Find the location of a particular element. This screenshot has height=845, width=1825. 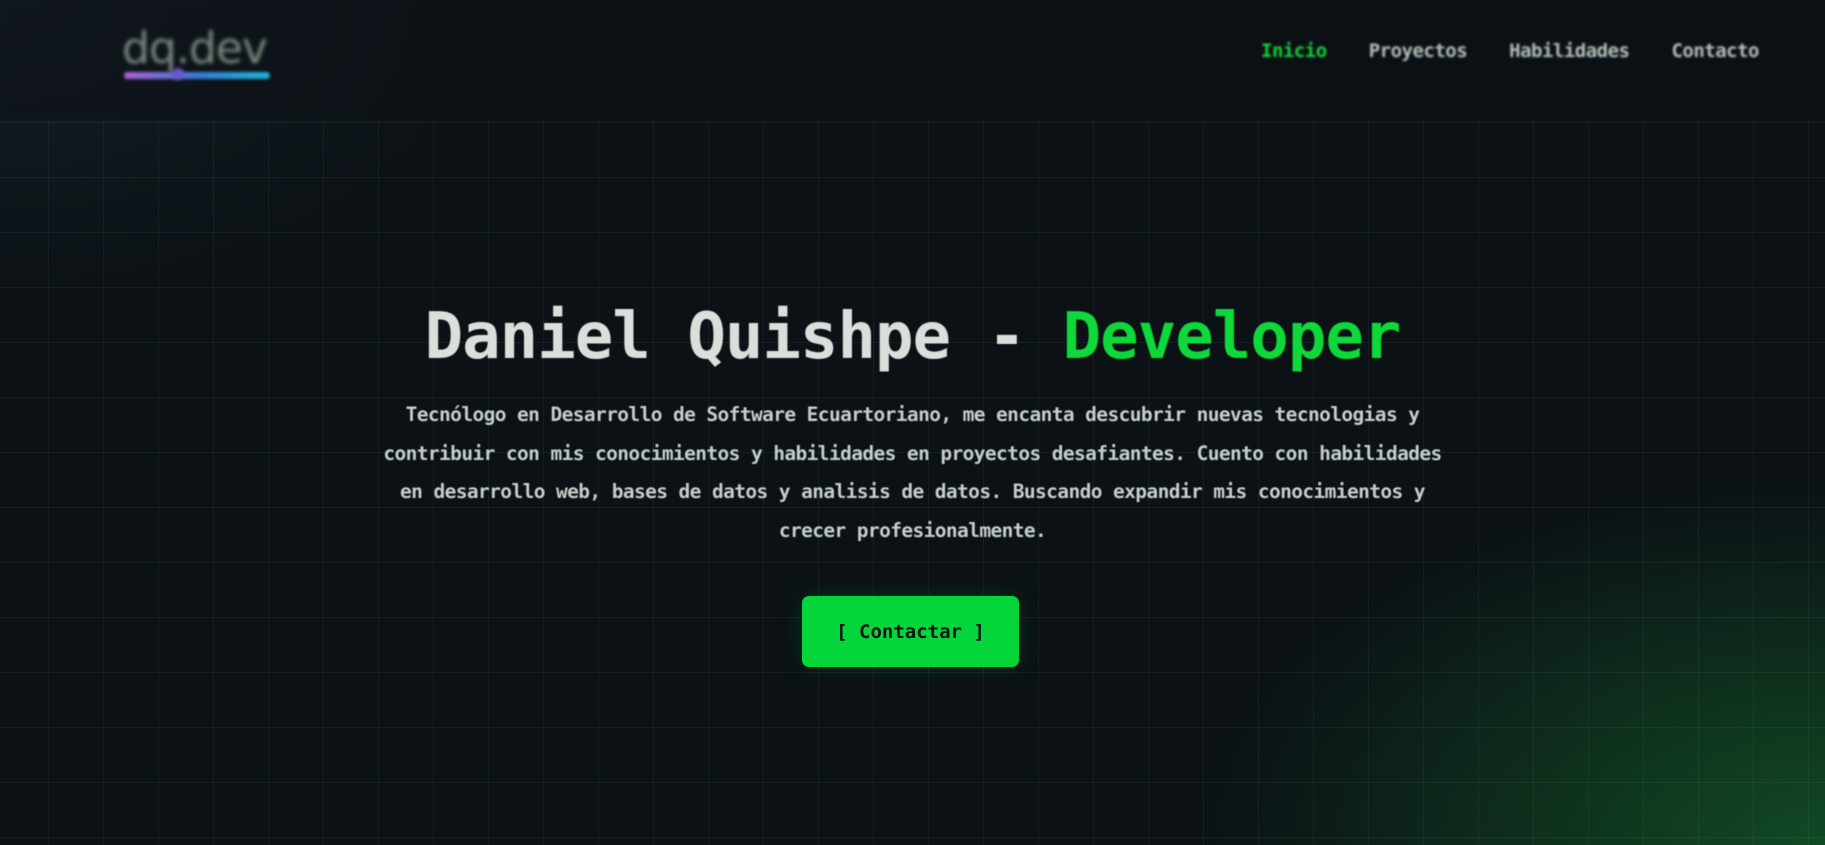

site-logo: dq.dev is located at coordinates (197, 54).